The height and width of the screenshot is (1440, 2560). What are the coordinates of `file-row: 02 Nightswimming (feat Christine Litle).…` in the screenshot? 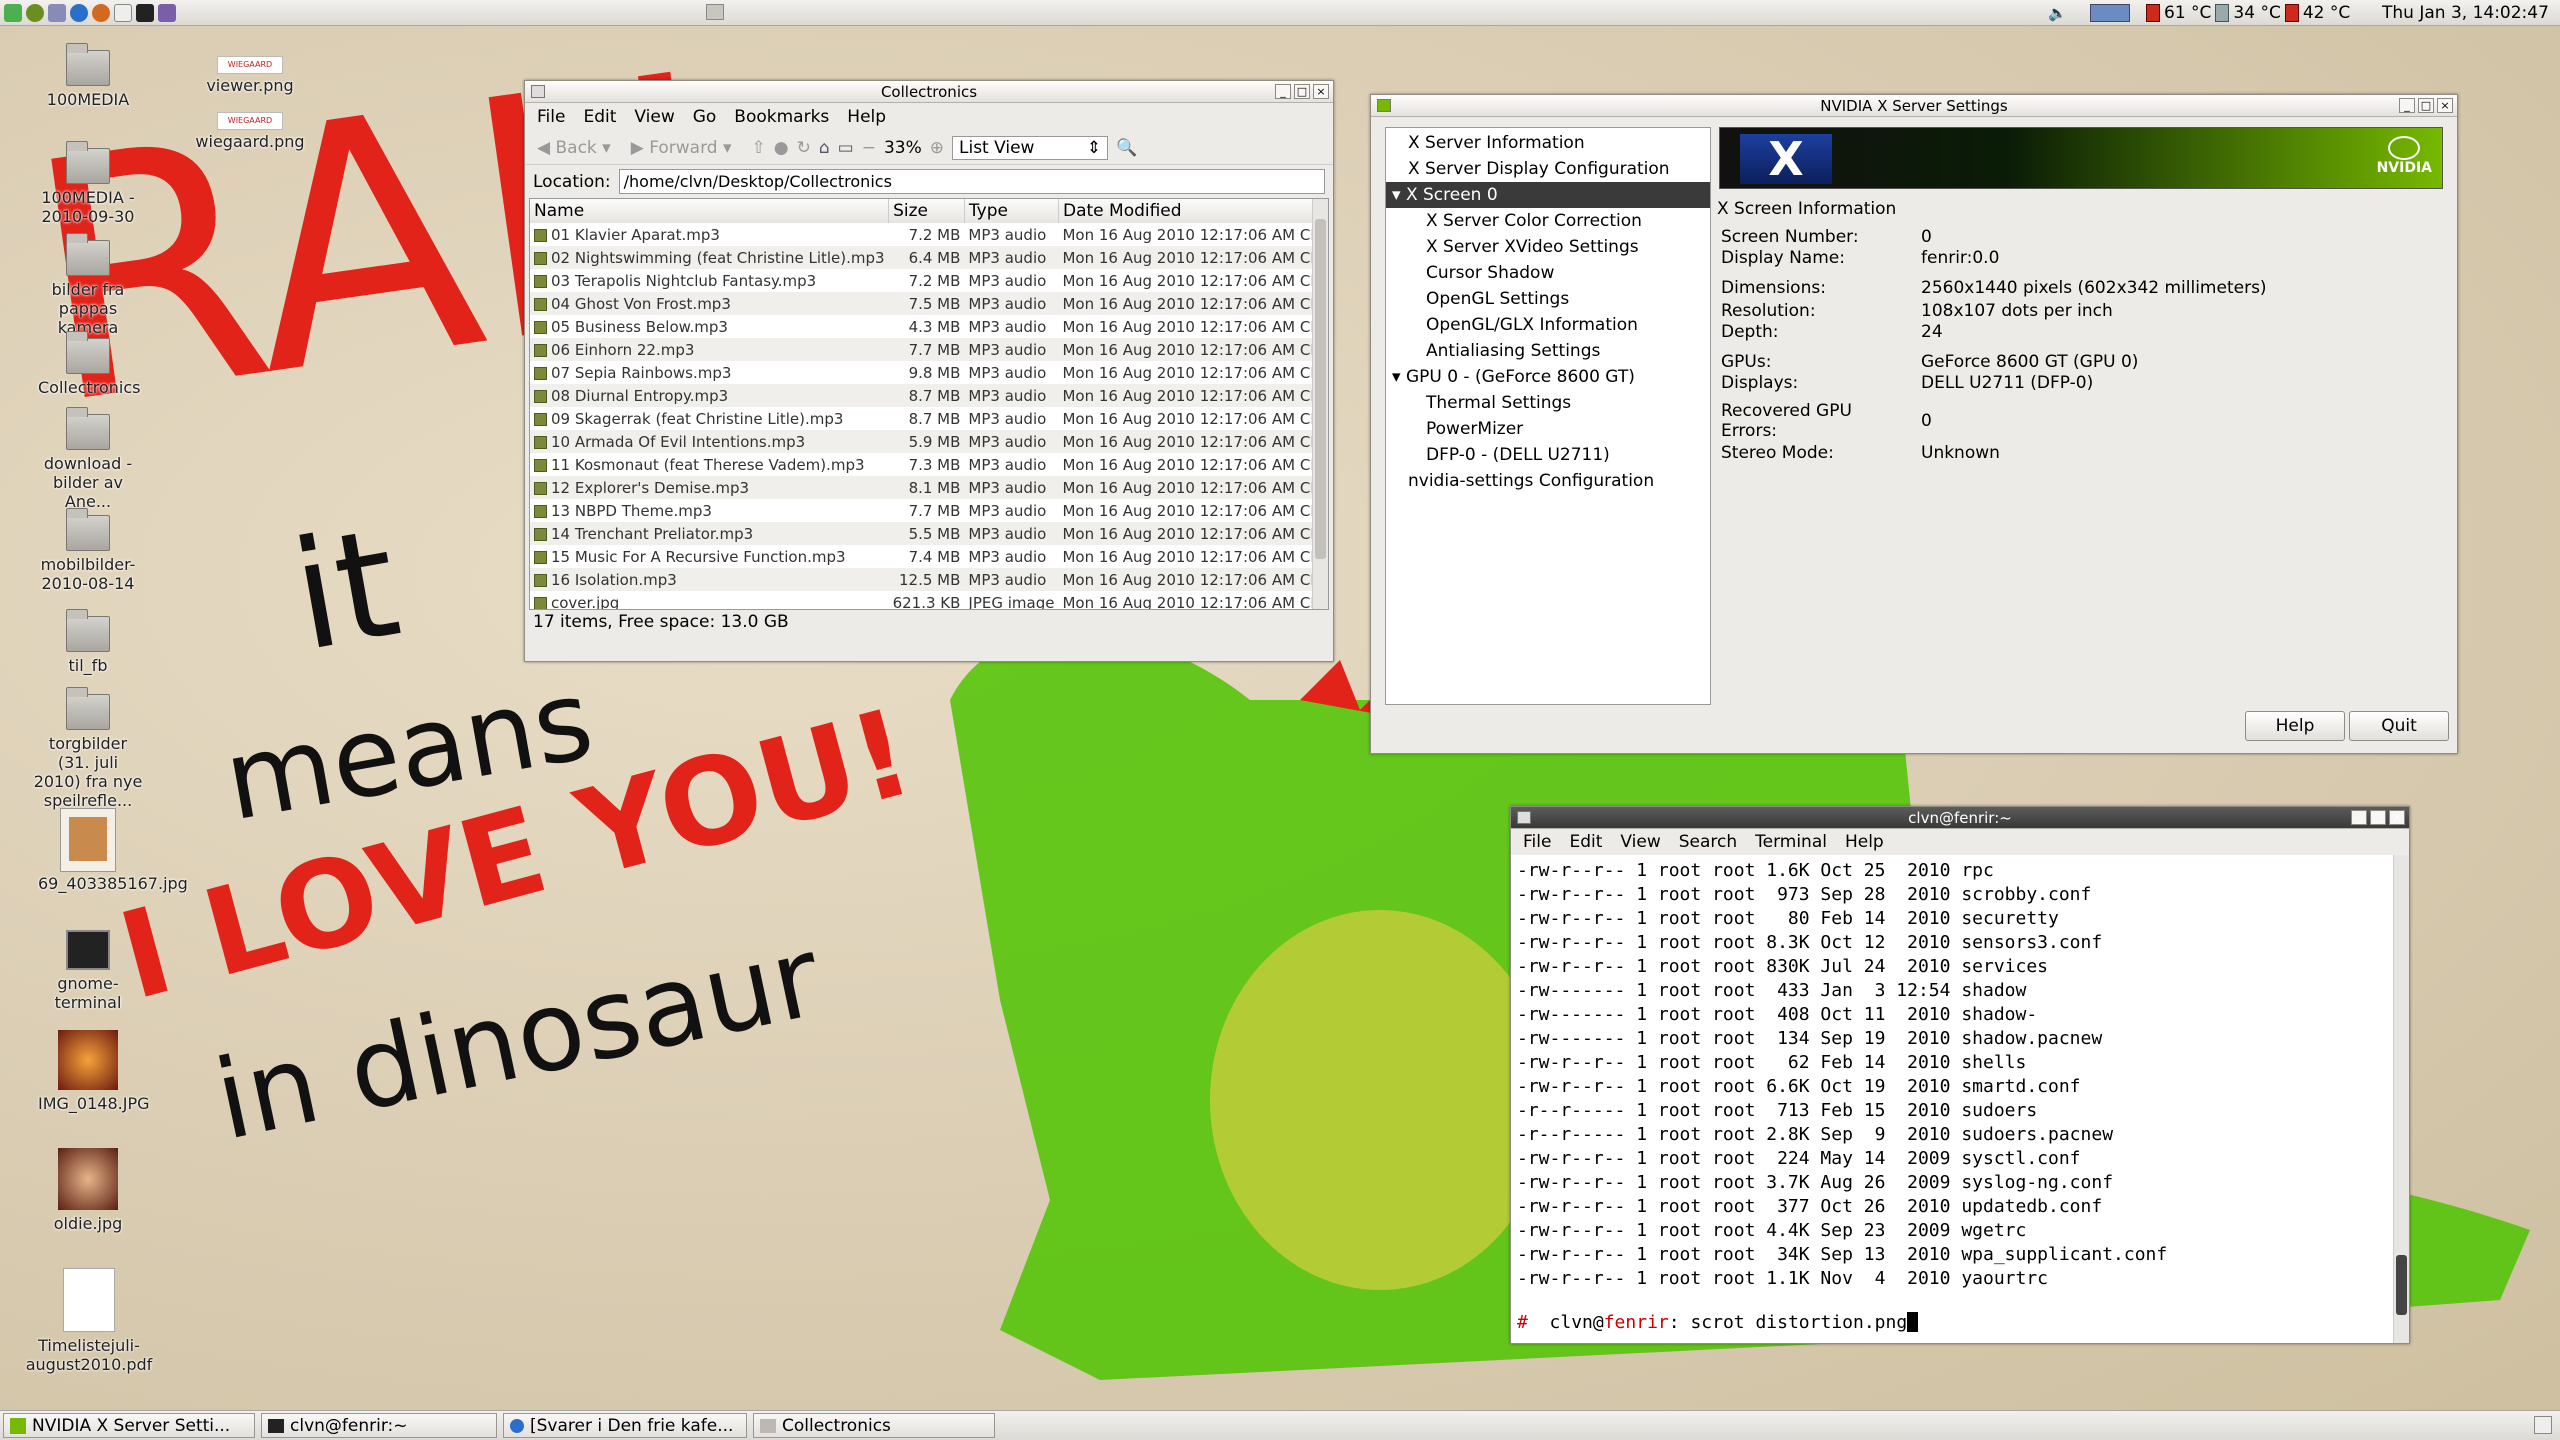 It's located at (929, 257).